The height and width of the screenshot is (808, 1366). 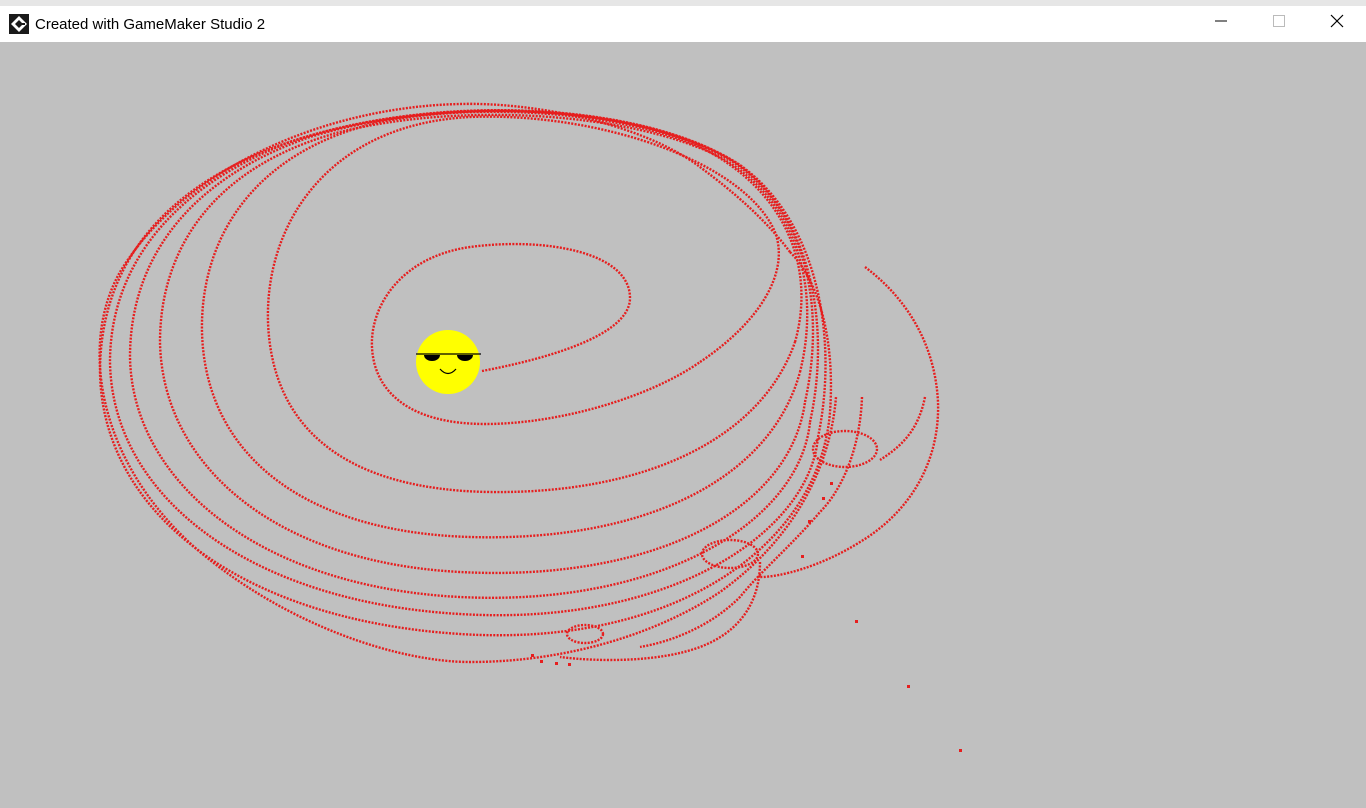 I want to click on window-controls, so click(x=1279, y=24).